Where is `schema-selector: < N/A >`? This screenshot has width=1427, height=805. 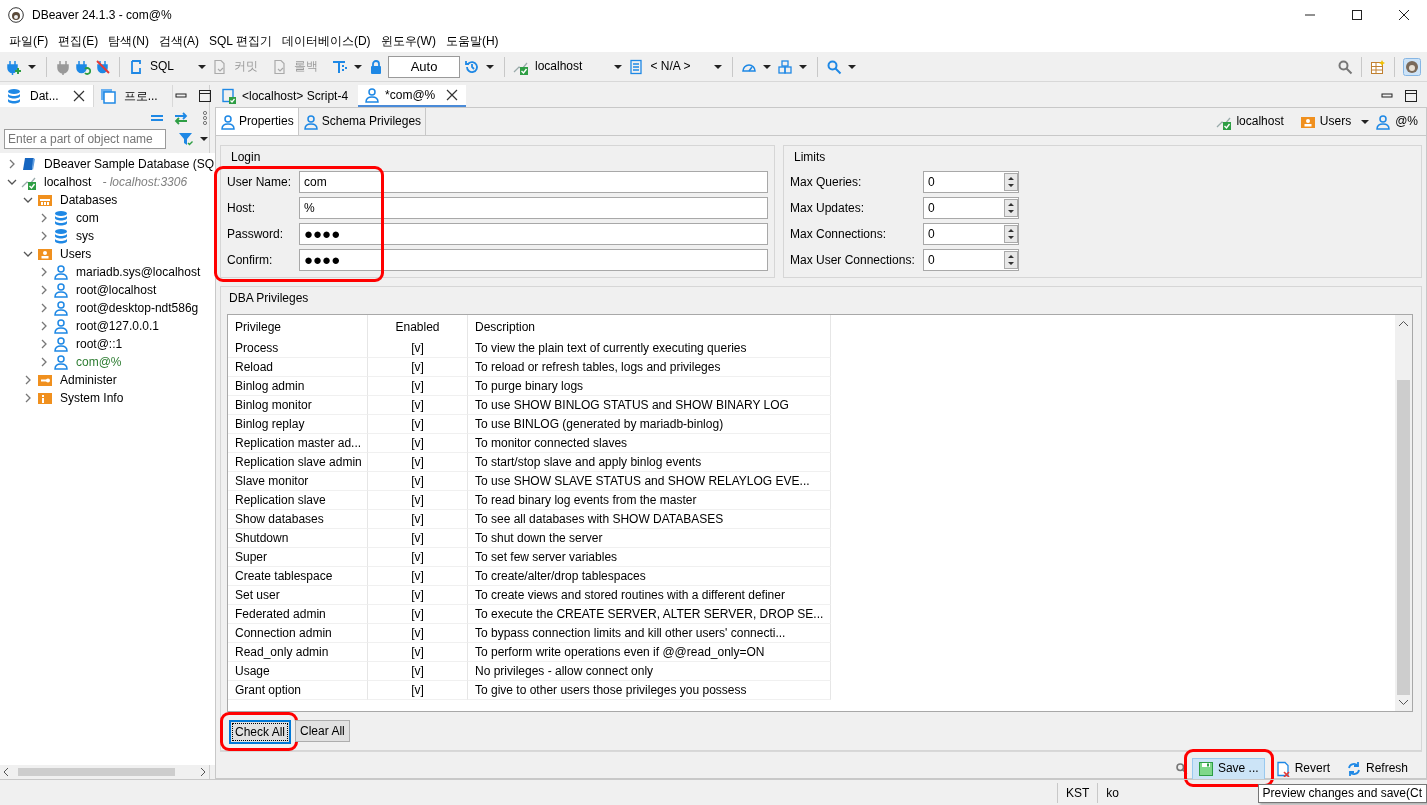 schema-selector: < N/A > is located at coordinates (670, 66).